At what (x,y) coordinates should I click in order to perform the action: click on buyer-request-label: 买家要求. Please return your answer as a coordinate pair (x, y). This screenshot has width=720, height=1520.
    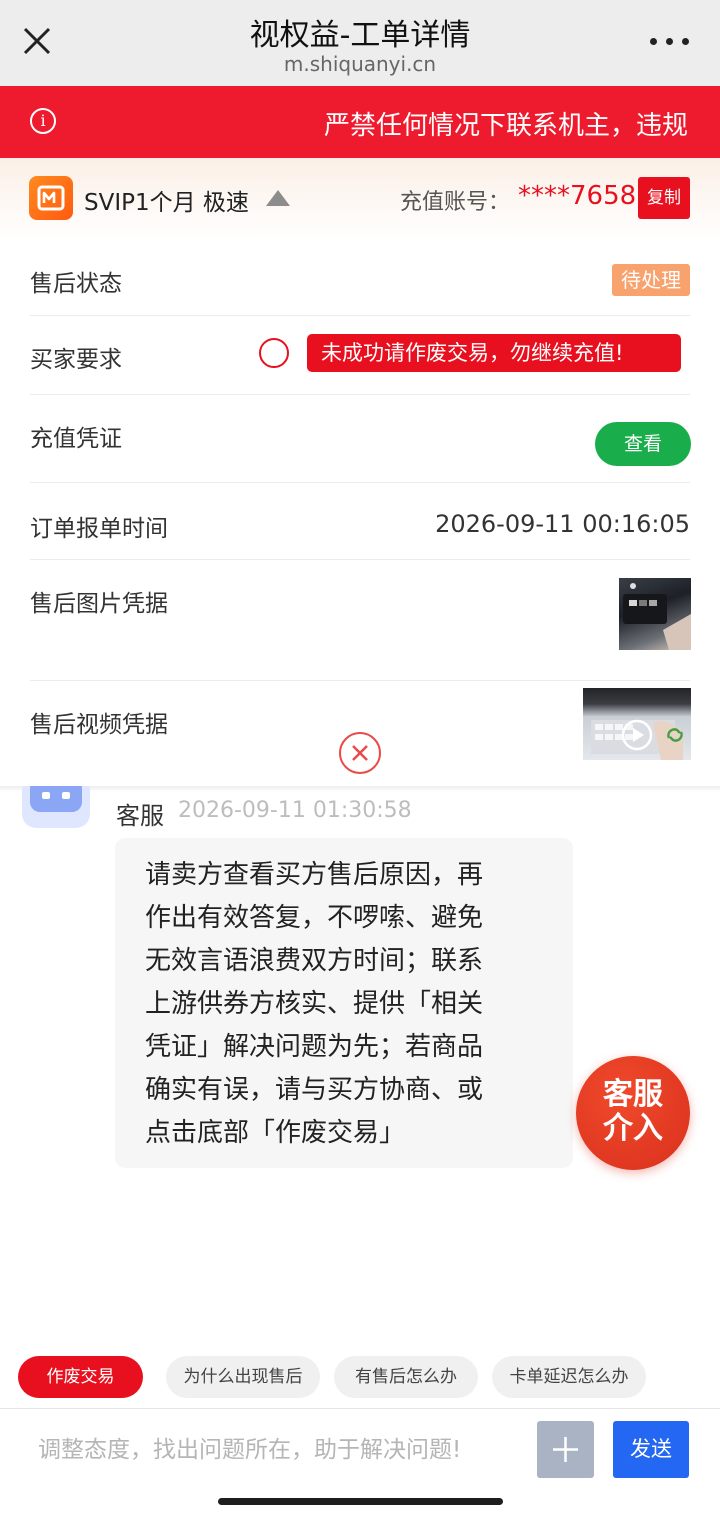
    Looking at the image, I should click on (76, 360).